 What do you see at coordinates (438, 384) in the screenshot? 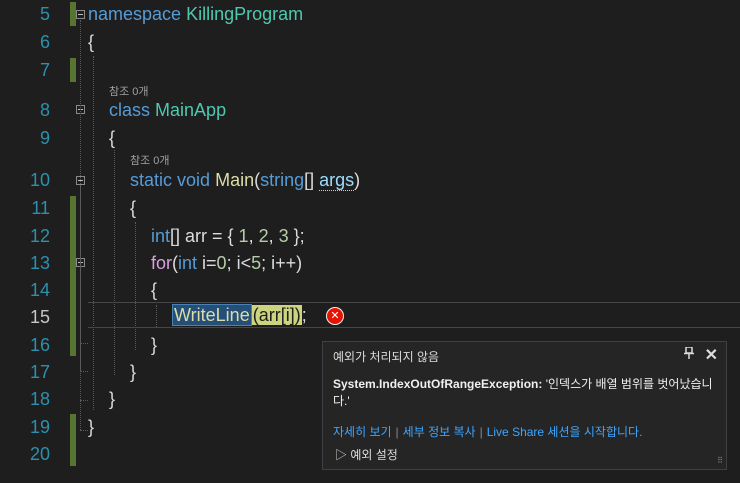
I see `exception-type: System.IndexOutOfRangeException:` at bounding box center [438, 384].